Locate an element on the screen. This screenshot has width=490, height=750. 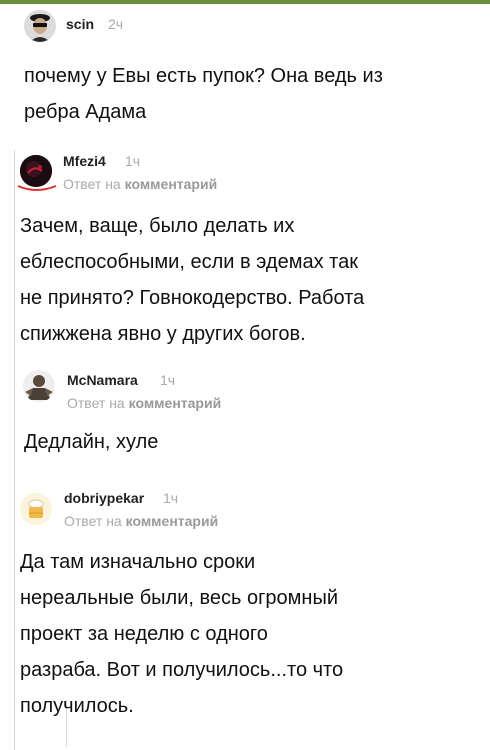
top-accent-bar is located at coordinates (245, 2).